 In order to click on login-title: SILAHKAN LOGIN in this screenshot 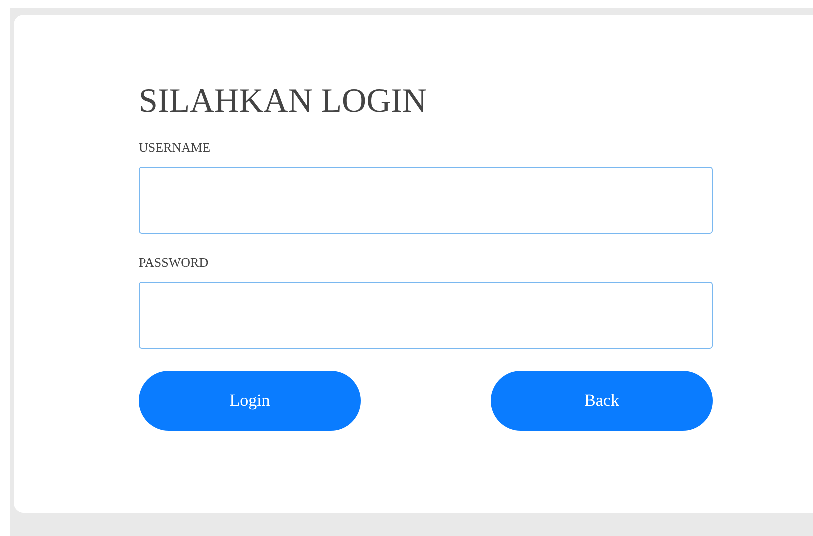, I will do `click(283, 102)`.